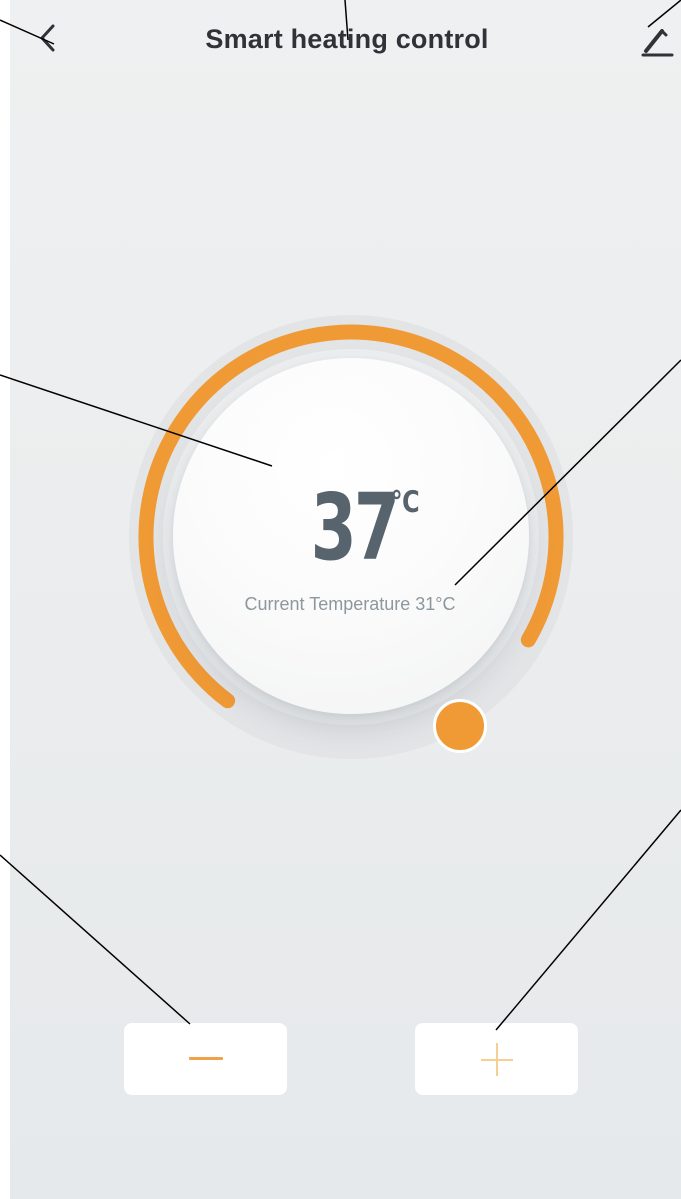 The width and height of the screenshot is (681, 1199). I want to click on temperature-unit: ℃, so click(405, 502).